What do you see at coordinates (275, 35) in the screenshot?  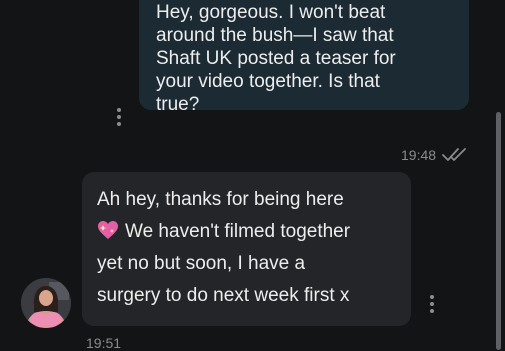 I see `outgoing-message-line: around the bush—I saw that` at bounding box center [275, 35].